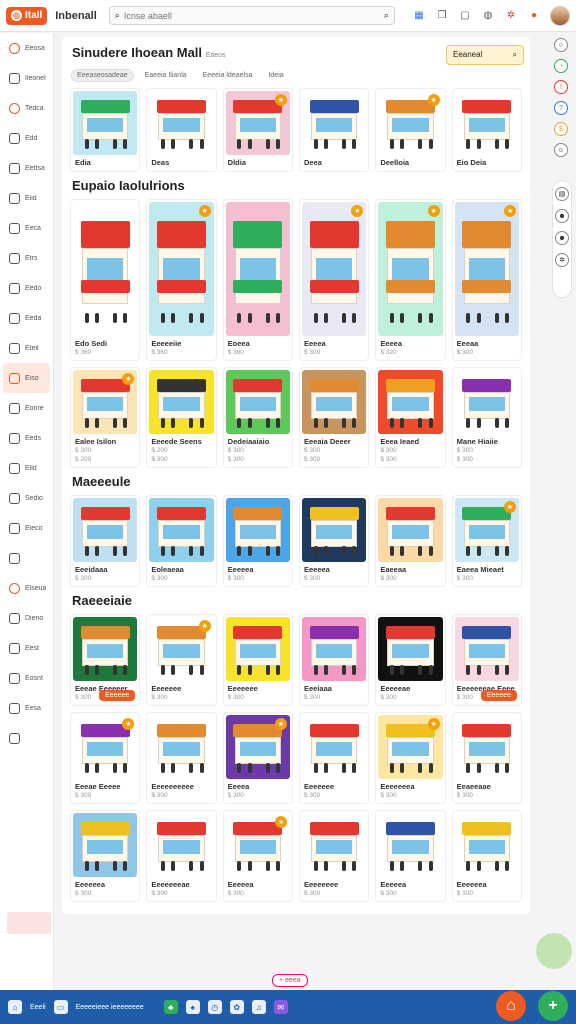 The height and width of the screenshot is (1024, 576). Describe the element at coordinates (26, 258) in the screenshot. I see `sidebar-item: Etrs` at that location.